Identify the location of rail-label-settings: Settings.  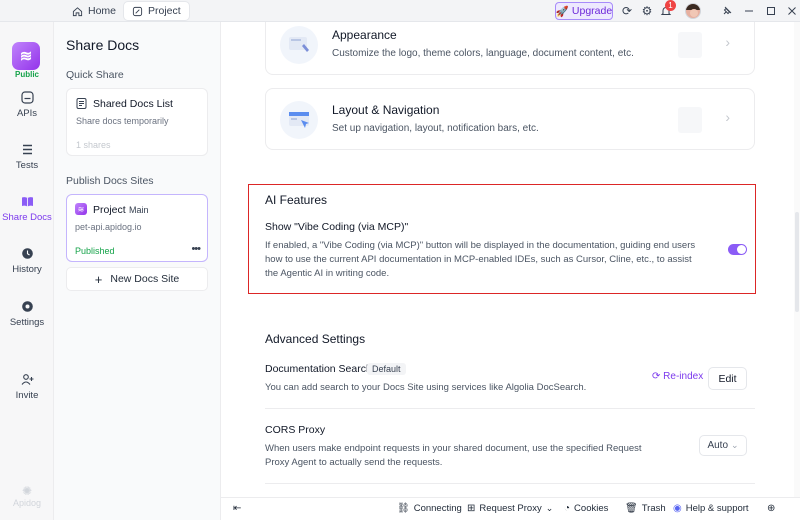
(27, 322).